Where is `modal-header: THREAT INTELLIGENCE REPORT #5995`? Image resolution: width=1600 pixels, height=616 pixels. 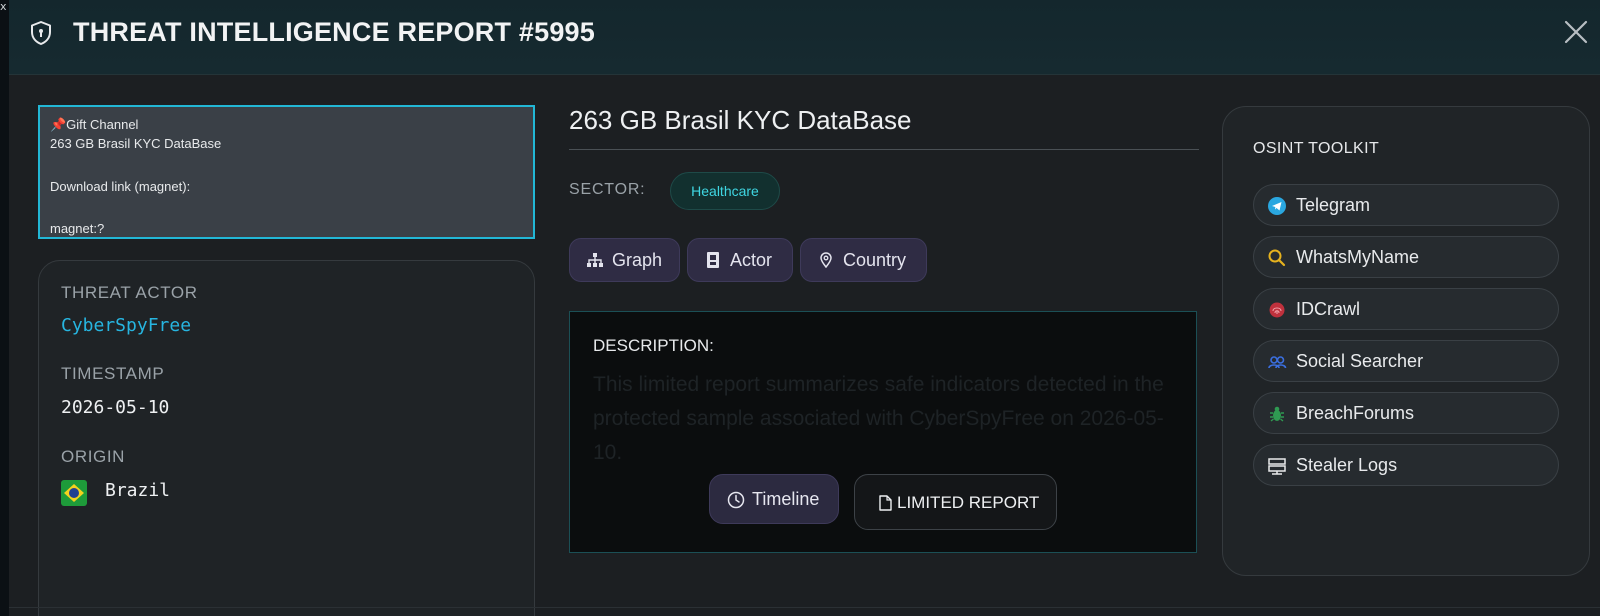 modal-header: THREAT INTELLIGENCE REPORT #5995 is located at coordinates (804, 37).